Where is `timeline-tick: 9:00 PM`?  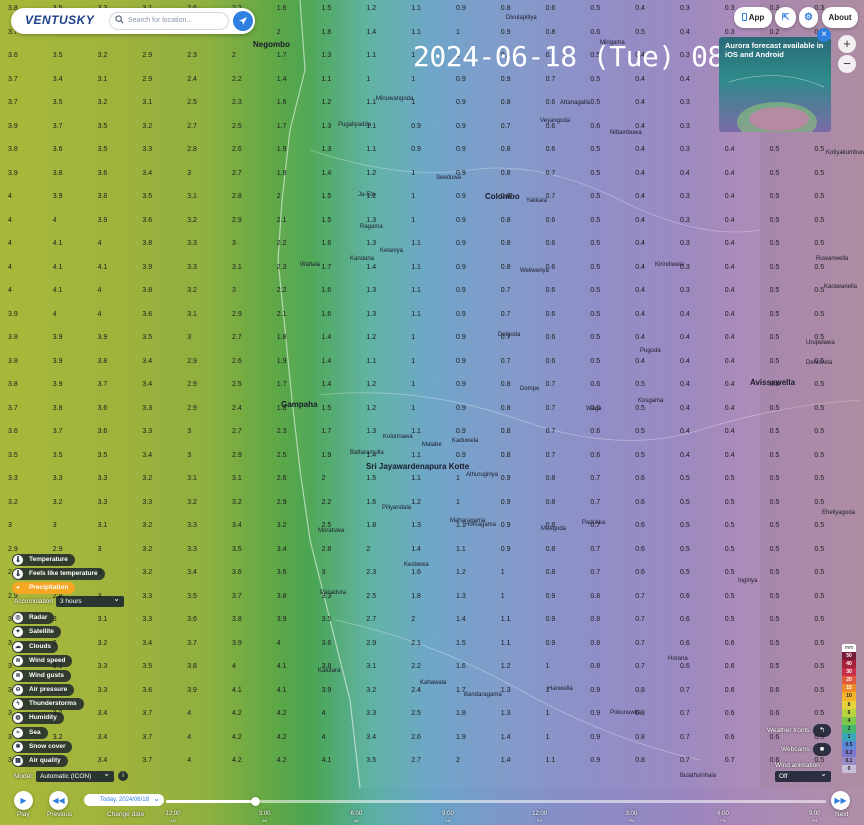 timeline-tick: 9:00 PM is located at coordinates (815, 818).